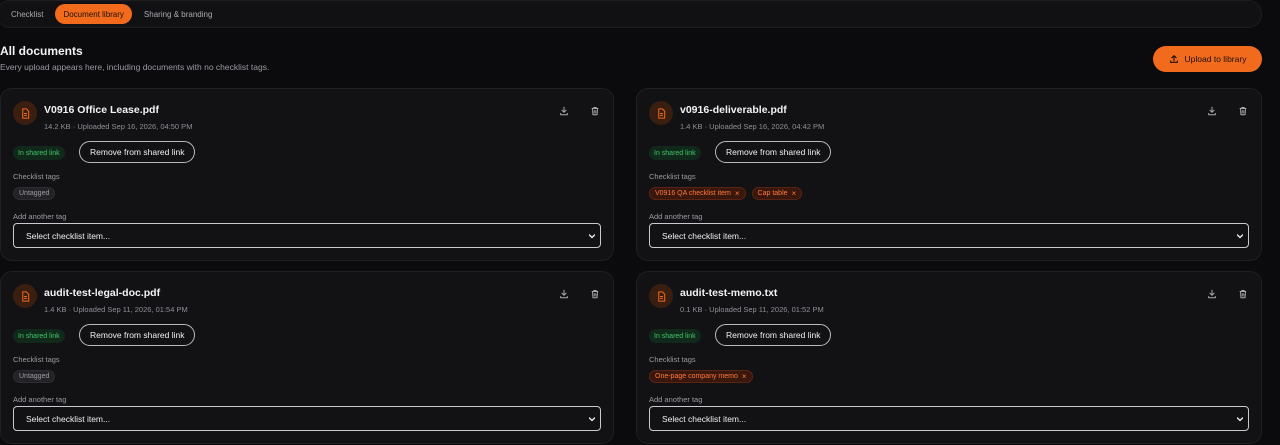 The image size is (1280, 445). What do you see at coordinates (41, 51) in the screenshot?
I see `page-title: All documents` at bounding box center [41, 51].